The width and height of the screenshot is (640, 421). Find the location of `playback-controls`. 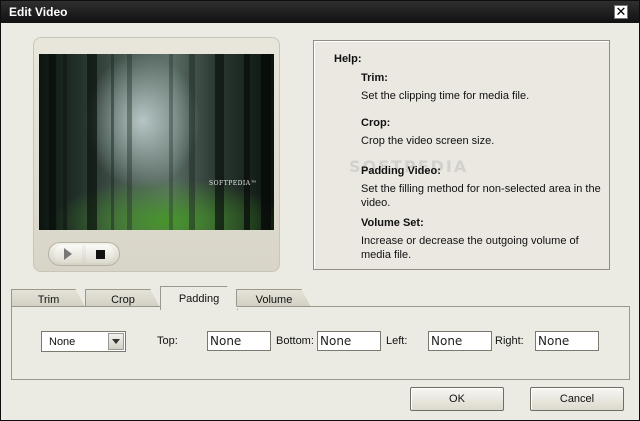

playback-controls is located at coordinates (84, 254).